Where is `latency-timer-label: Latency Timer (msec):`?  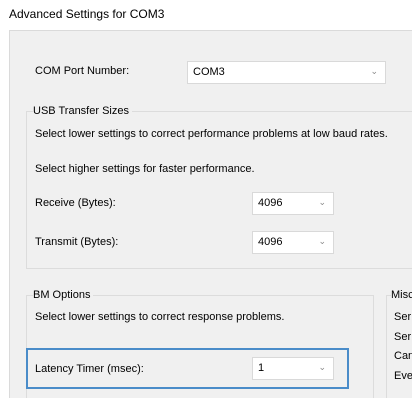
latency-timer-label: Latency Timer (msec): is located at coordinates (89, 369).